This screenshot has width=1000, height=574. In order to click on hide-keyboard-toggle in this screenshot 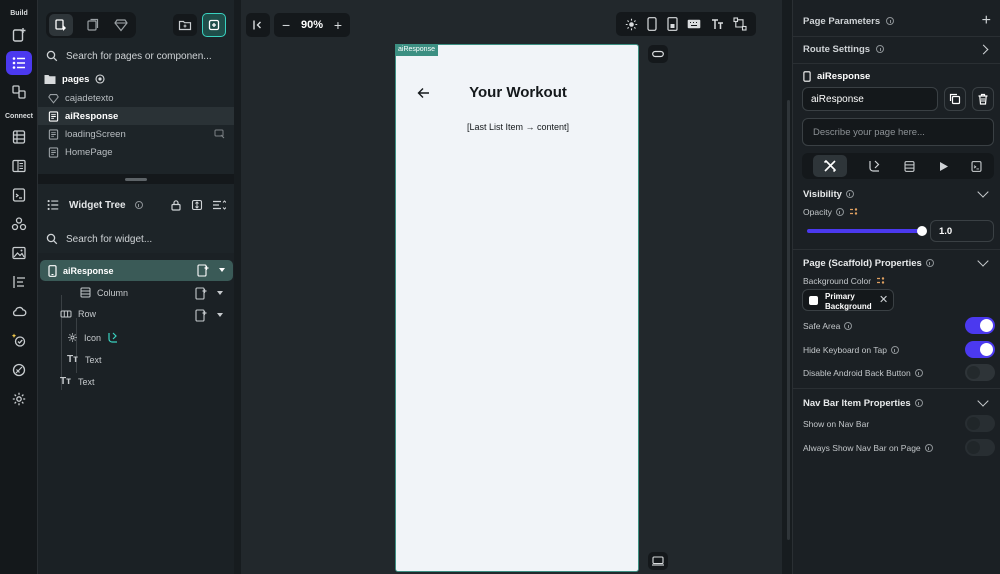, I will do `click(980, 349)`.